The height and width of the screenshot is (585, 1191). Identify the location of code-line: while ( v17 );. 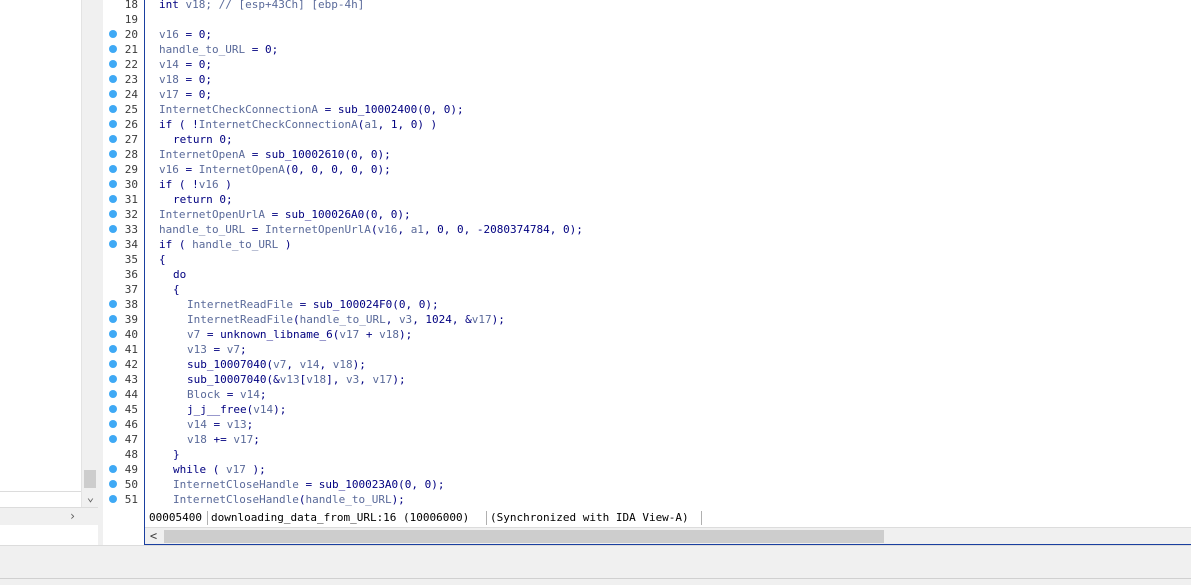
(219, 469).